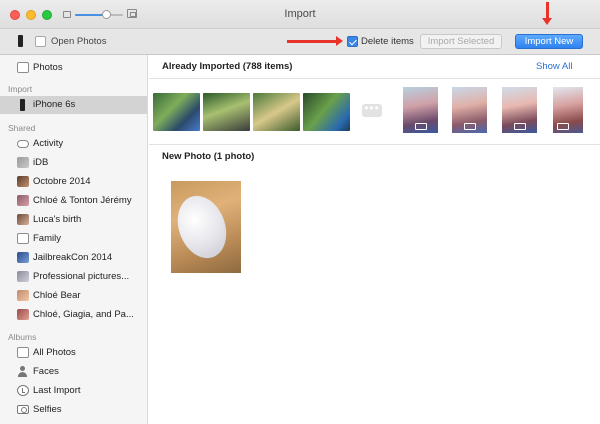 This screenshot has height=424, width=600. Describe the element at coordinates (48, 67) in the screenshot. I see `sidebar-item-label: Photos` at that location.